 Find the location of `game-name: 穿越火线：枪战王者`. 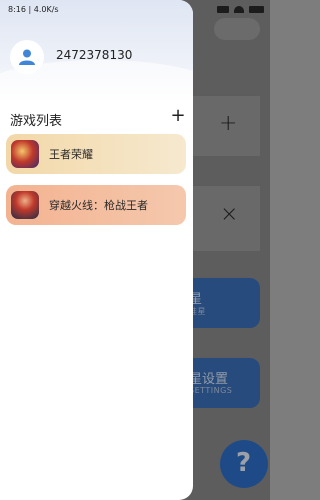

game-name: 穿越火线：枪战王者 is located at coordinates (98, 205).